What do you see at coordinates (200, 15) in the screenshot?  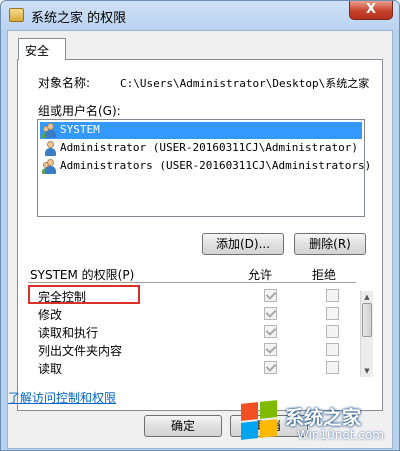 I see `title-bar: 系统之家 的权限 X` at bounding box center [200, 15].